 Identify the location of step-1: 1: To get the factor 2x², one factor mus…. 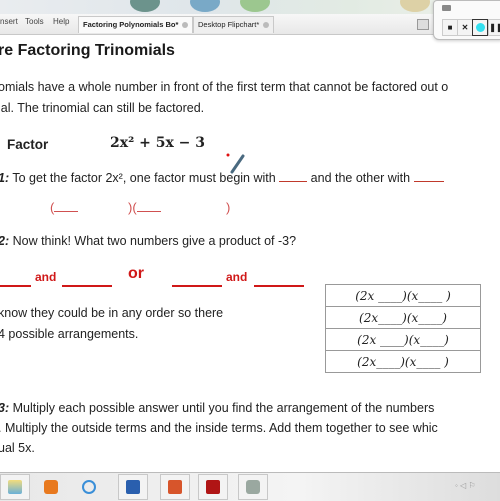
(222, 178).